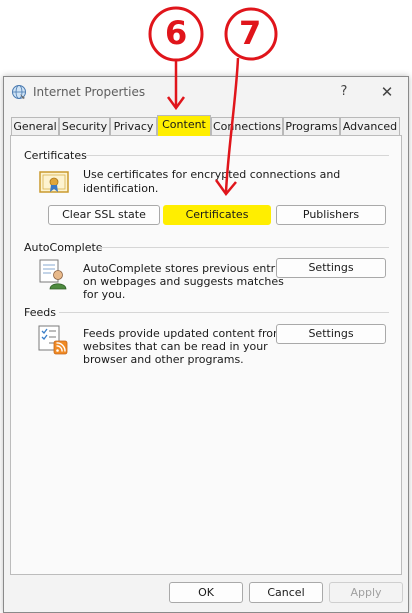 Image resolution: width=412 pixels, height=613 pixels. Describe the element at coordinates (237, 155) in the screenshot. I see `certificates-divider` at that location.